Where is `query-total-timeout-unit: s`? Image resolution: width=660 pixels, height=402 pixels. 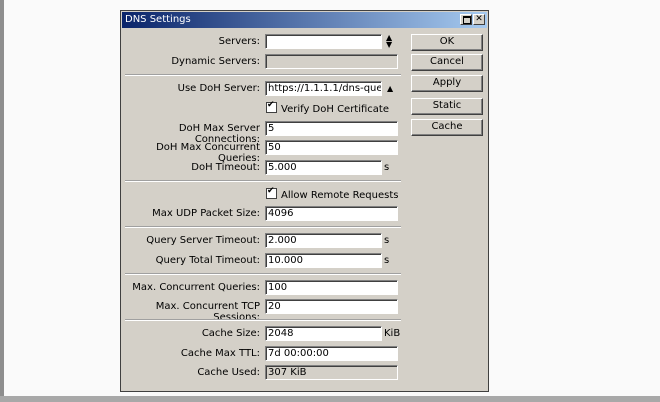
query-total-timeout-unit: s is located at coordinates (387, 260).